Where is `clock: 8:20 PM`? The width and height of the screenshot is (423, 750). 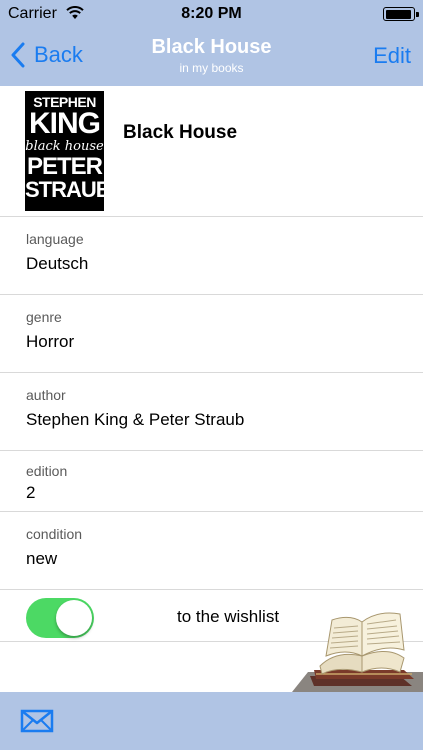 clock: 8:20 PM is located at coordinates (211, 13).